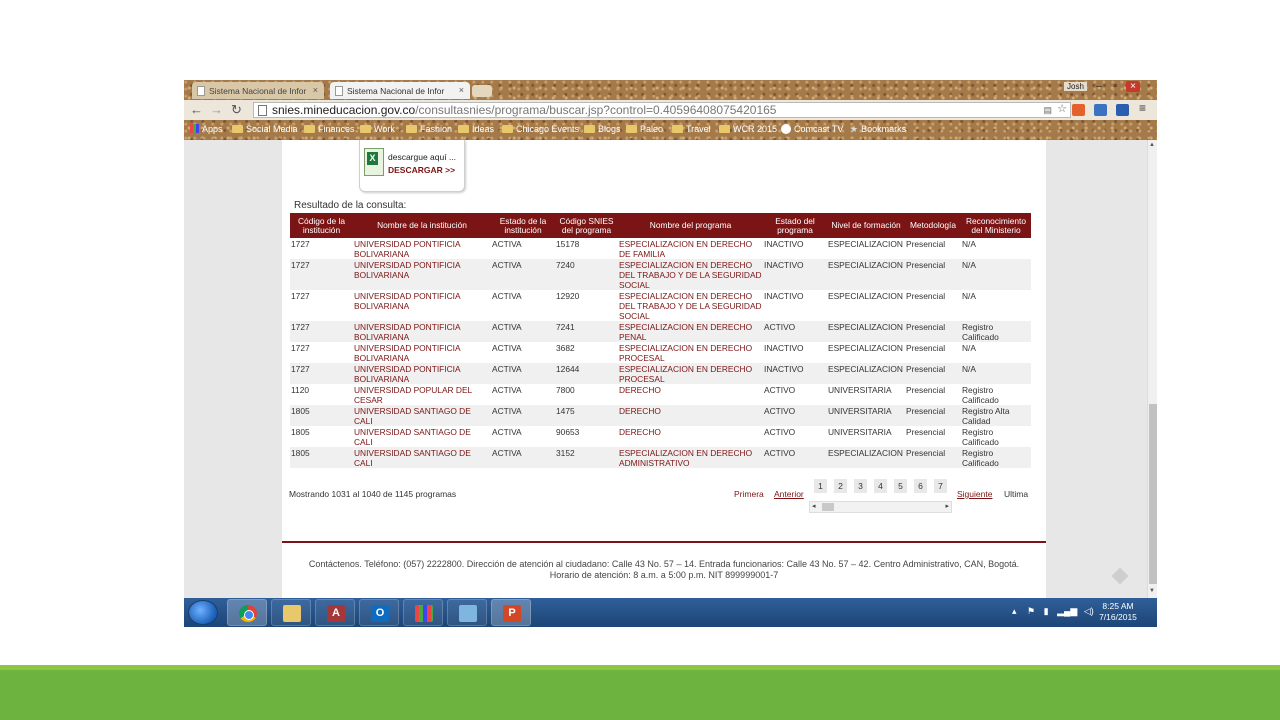 The height and width of the screenshot is (720, 1280). What do you see at coordinates (216, 109) in the screenshot?
I see `forward-arrow-icon: →` at bounding box center [216, 109].